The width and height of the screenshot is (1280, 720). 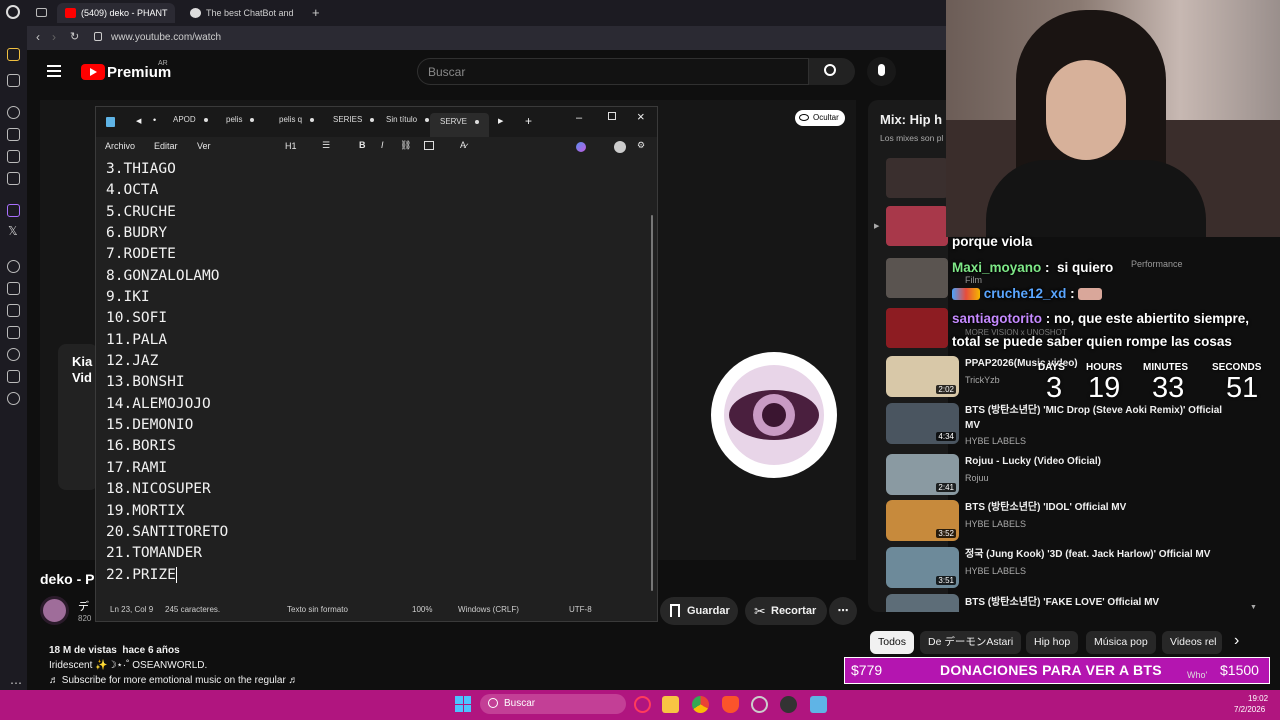 What do you see at coordinates (642, 704) in the screenshot?
I see `opera-icon` at bounding box center [642, 704].